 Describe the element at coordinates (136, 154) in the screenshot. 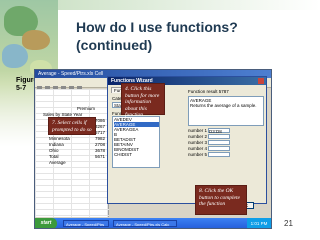

I see `list-item: CHIDIST` at that location.